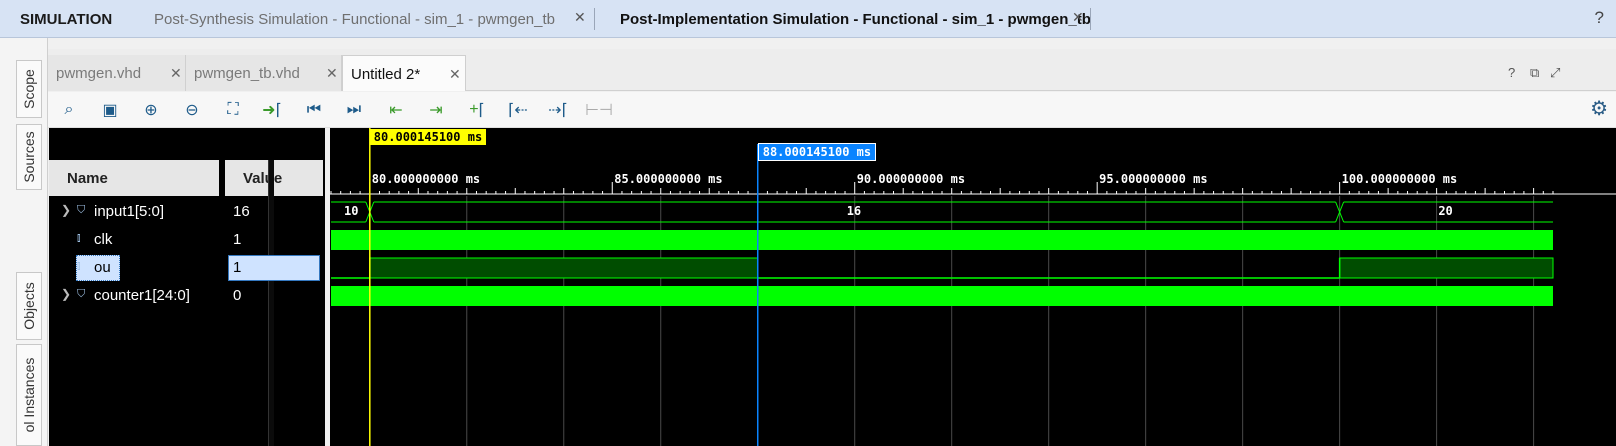 The image size is (1616, 446). What do you see at coordinates (69, 110) in the screenshot?
I see `search-icon: ⌕` at bounding box center [69, 110].